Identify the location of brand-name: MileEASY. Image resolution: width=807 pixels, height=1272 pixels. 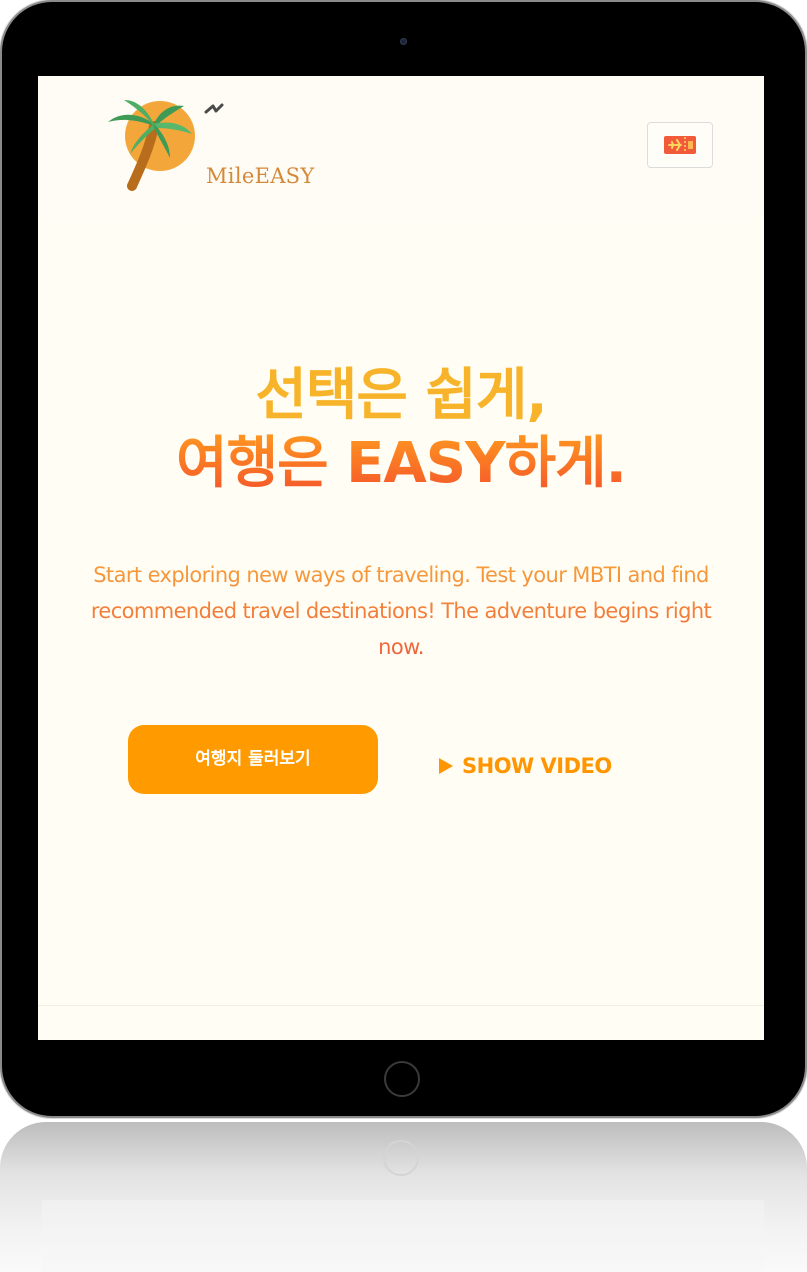
(260, 176).